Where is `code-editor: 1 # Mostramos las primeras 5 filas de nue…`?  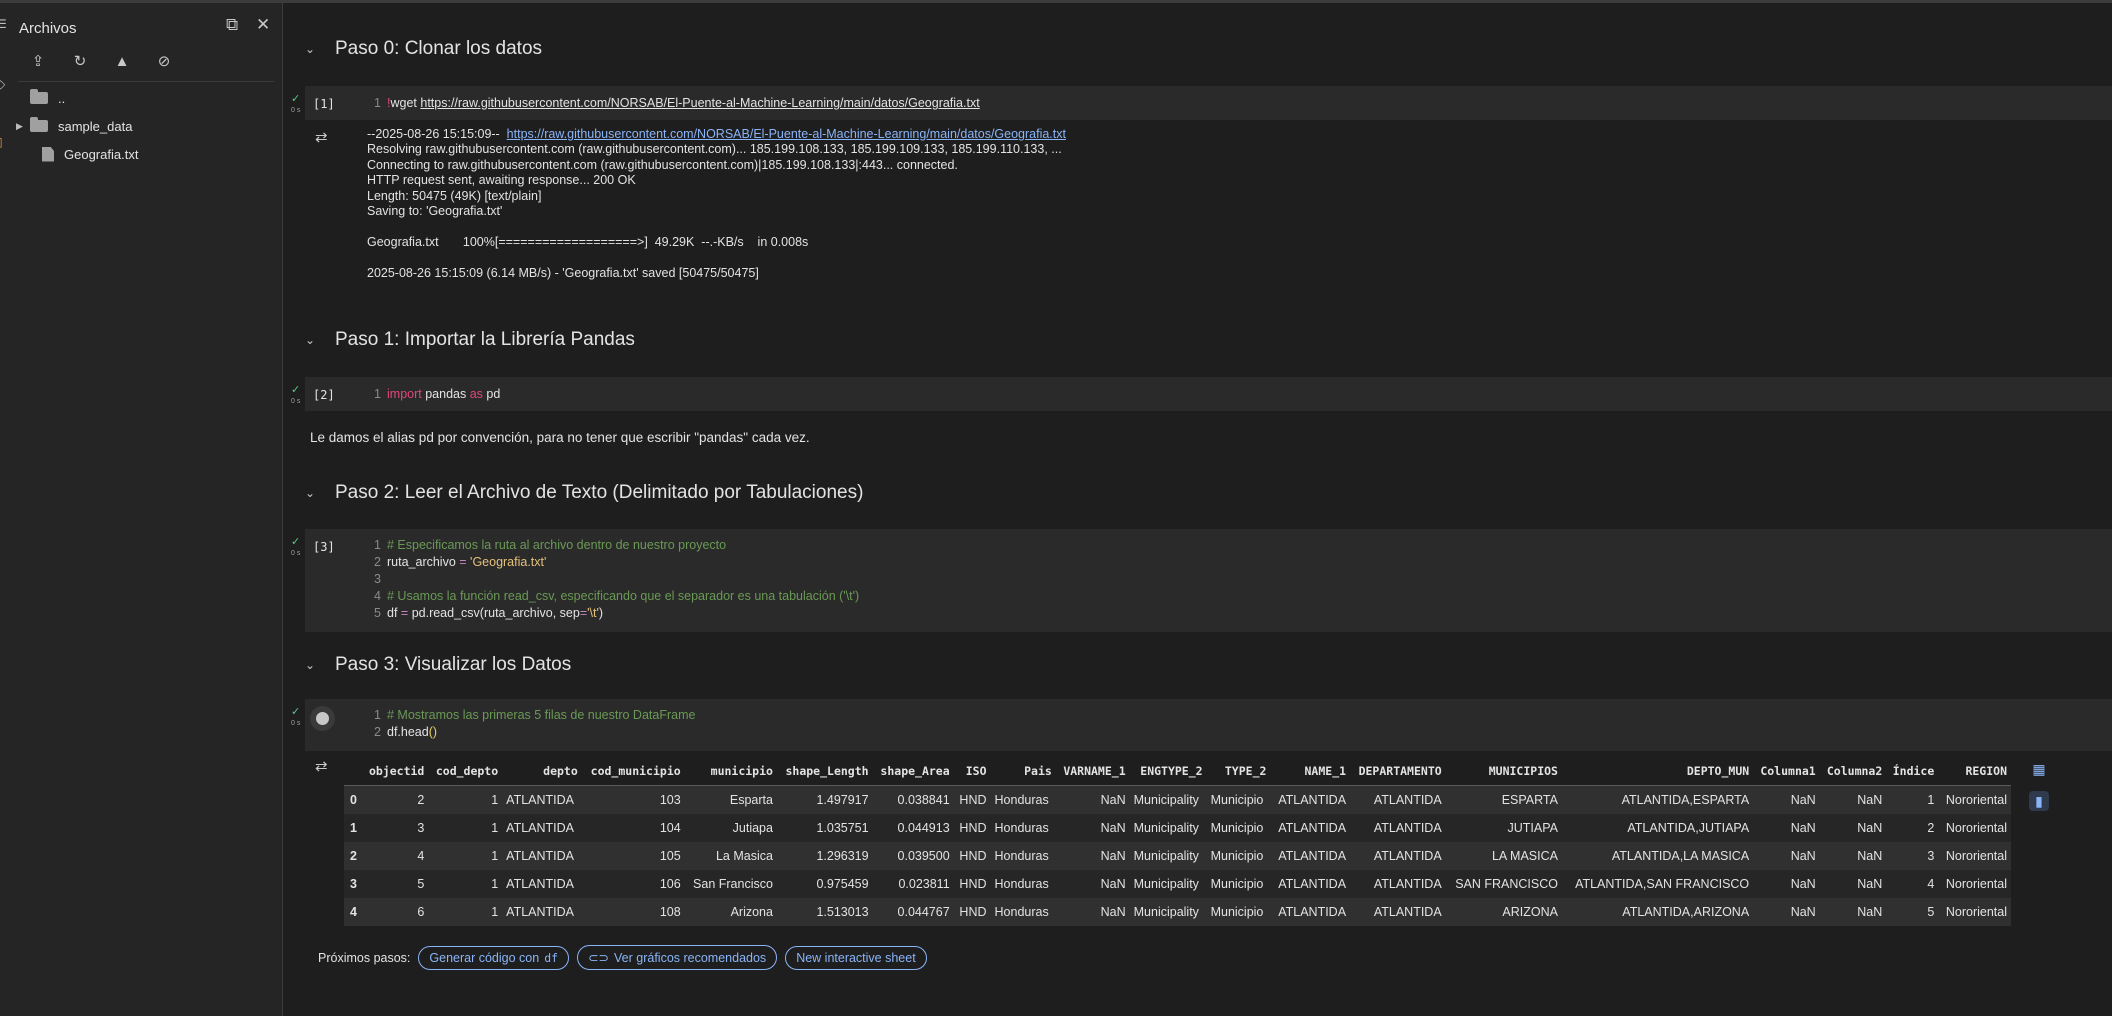
code-editor: 1 # Mostramos las primeras 5 filas de nue… is located at coordinates (531, 724).